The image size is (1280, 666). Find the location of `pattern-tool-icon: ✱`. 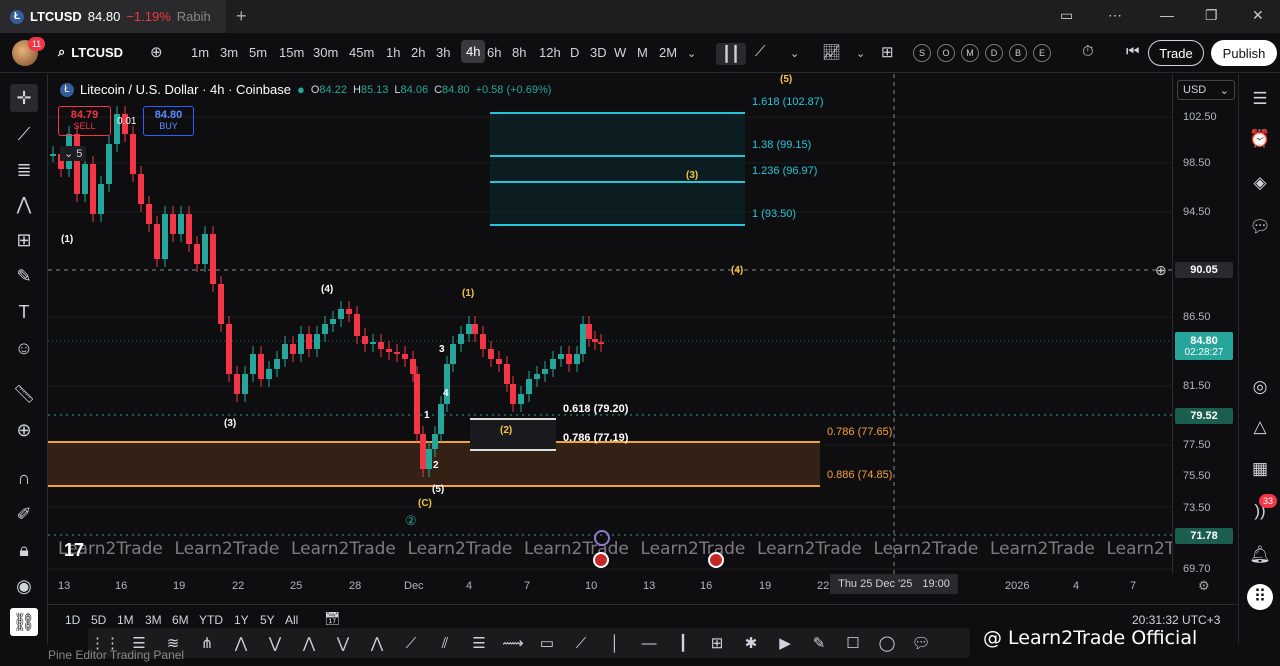

pattern-tool-icon: ✱ is located at coordinates (751, 643).